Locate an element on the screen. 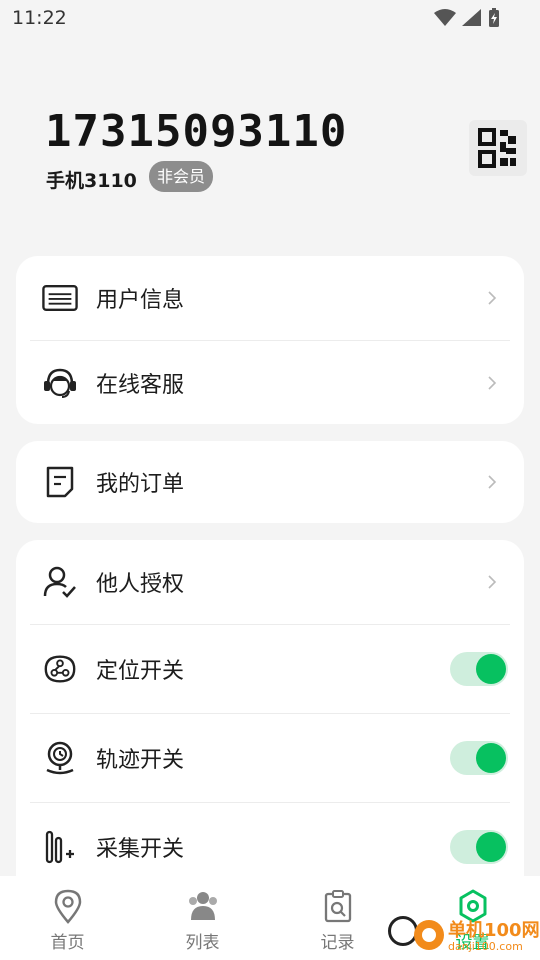 Image resolution: width=540 pixels, height=960 pixels. qr-code-button is located at coordinates (498, 148).